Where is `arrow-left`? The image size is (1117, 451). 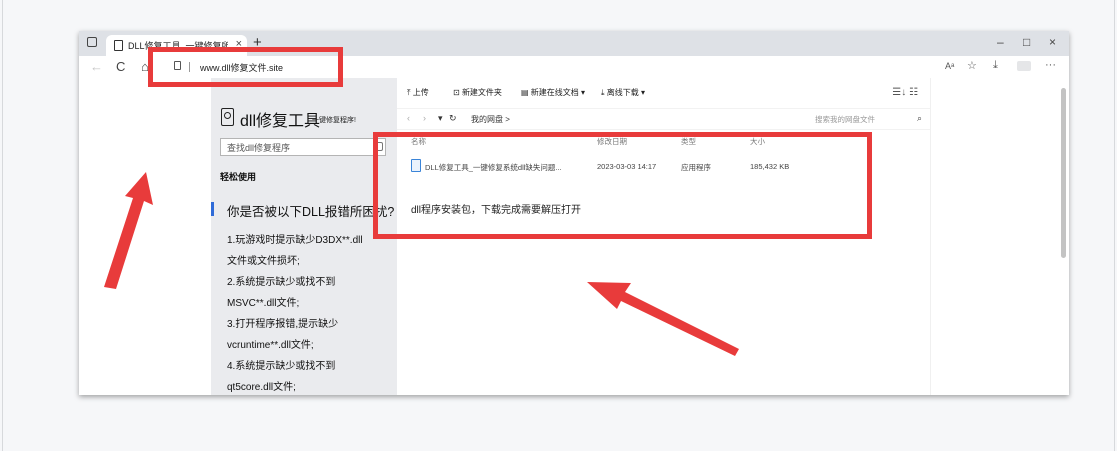 arrow-left is located at coordinates (128, 230).